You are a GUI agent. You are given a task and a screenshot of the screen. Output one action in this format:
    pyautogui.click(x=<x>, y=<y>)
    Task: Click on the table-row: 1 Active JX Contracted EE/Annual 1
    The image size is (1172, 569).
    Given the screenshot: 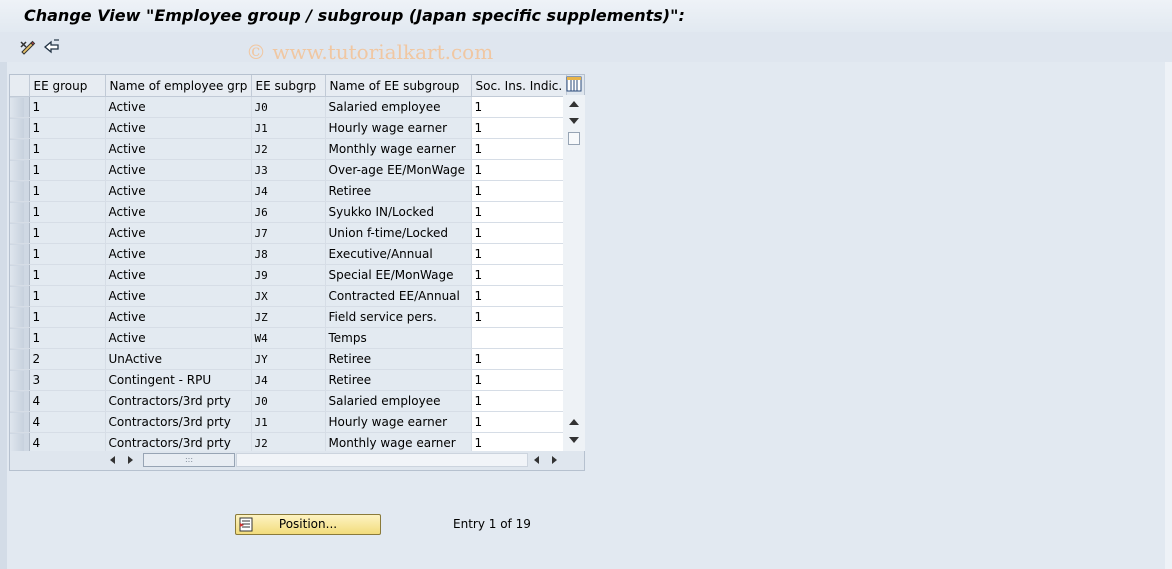 What is the action you would take?
    pyautogui.click(x=288, y=296)
    